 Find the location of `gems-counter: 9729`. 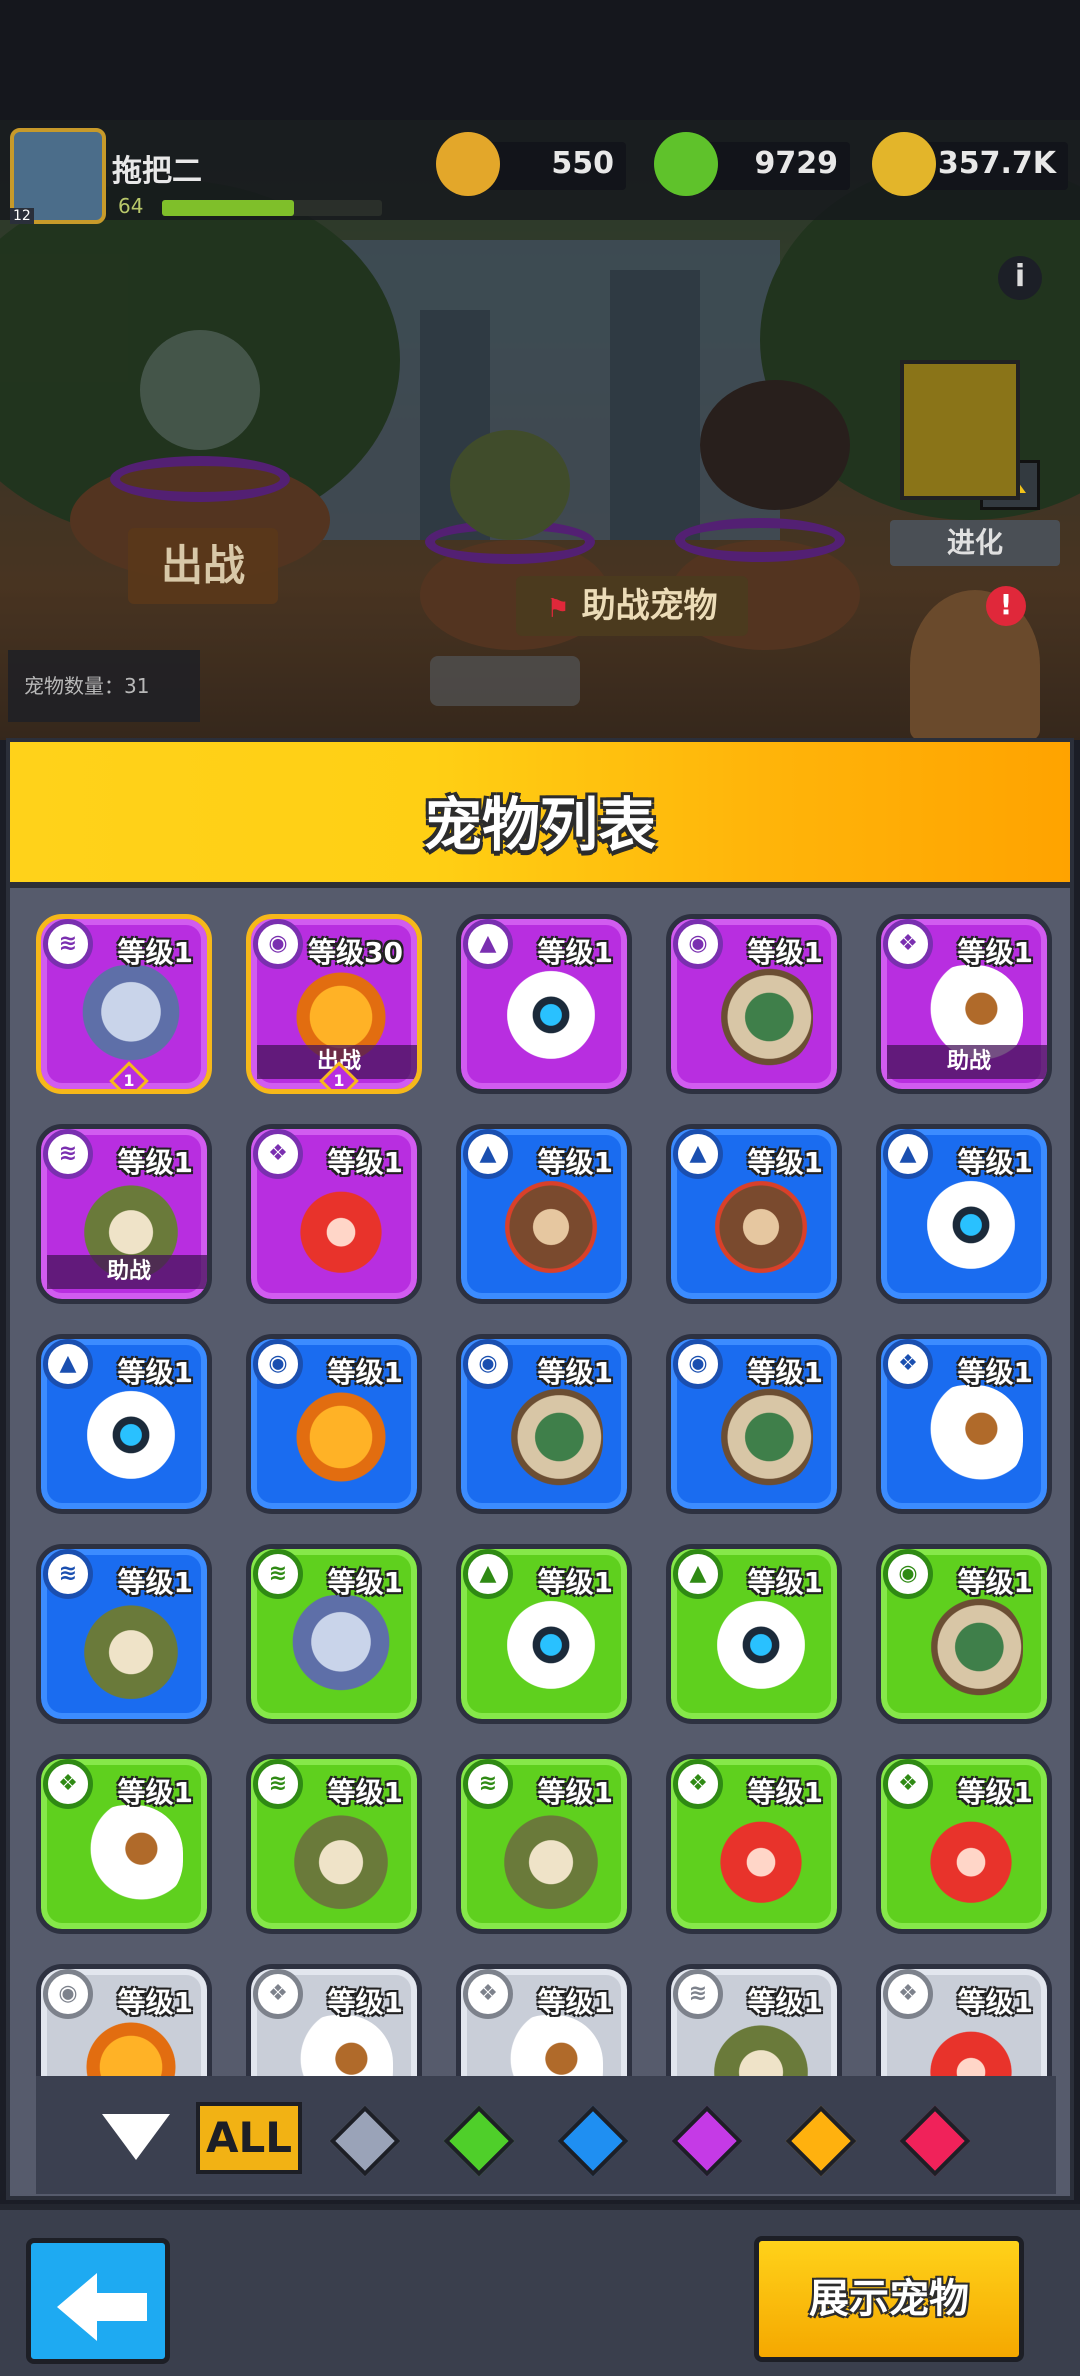

gems-counter: 9729 is located at coordinates (752, 164).